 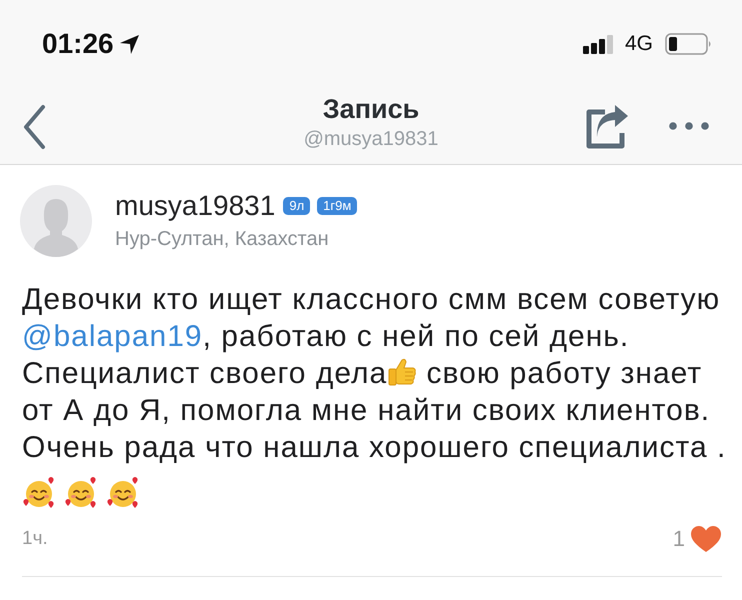 What do you see at coordinates (112, 336) in the screenshot?
I see `mention-link: @balapan19` at bounding box center [112, 336].